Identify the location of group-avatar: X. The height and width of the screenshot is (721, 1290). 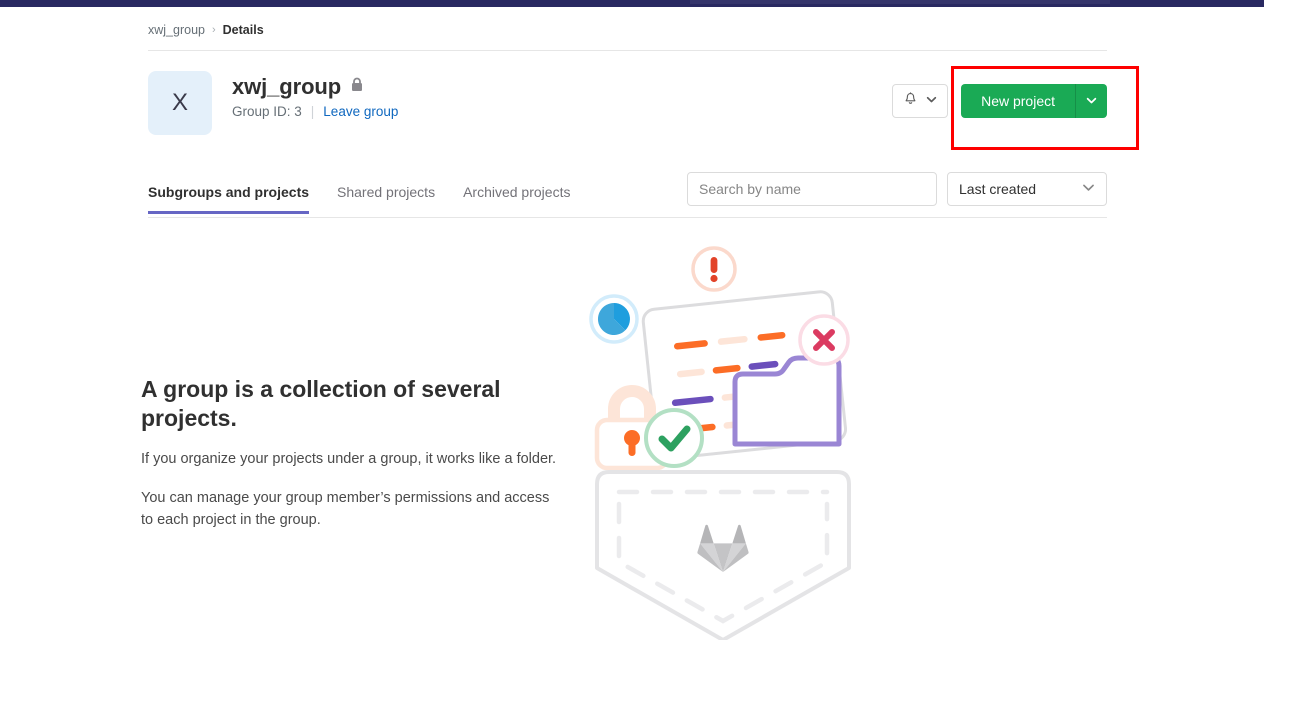
(180, 103).